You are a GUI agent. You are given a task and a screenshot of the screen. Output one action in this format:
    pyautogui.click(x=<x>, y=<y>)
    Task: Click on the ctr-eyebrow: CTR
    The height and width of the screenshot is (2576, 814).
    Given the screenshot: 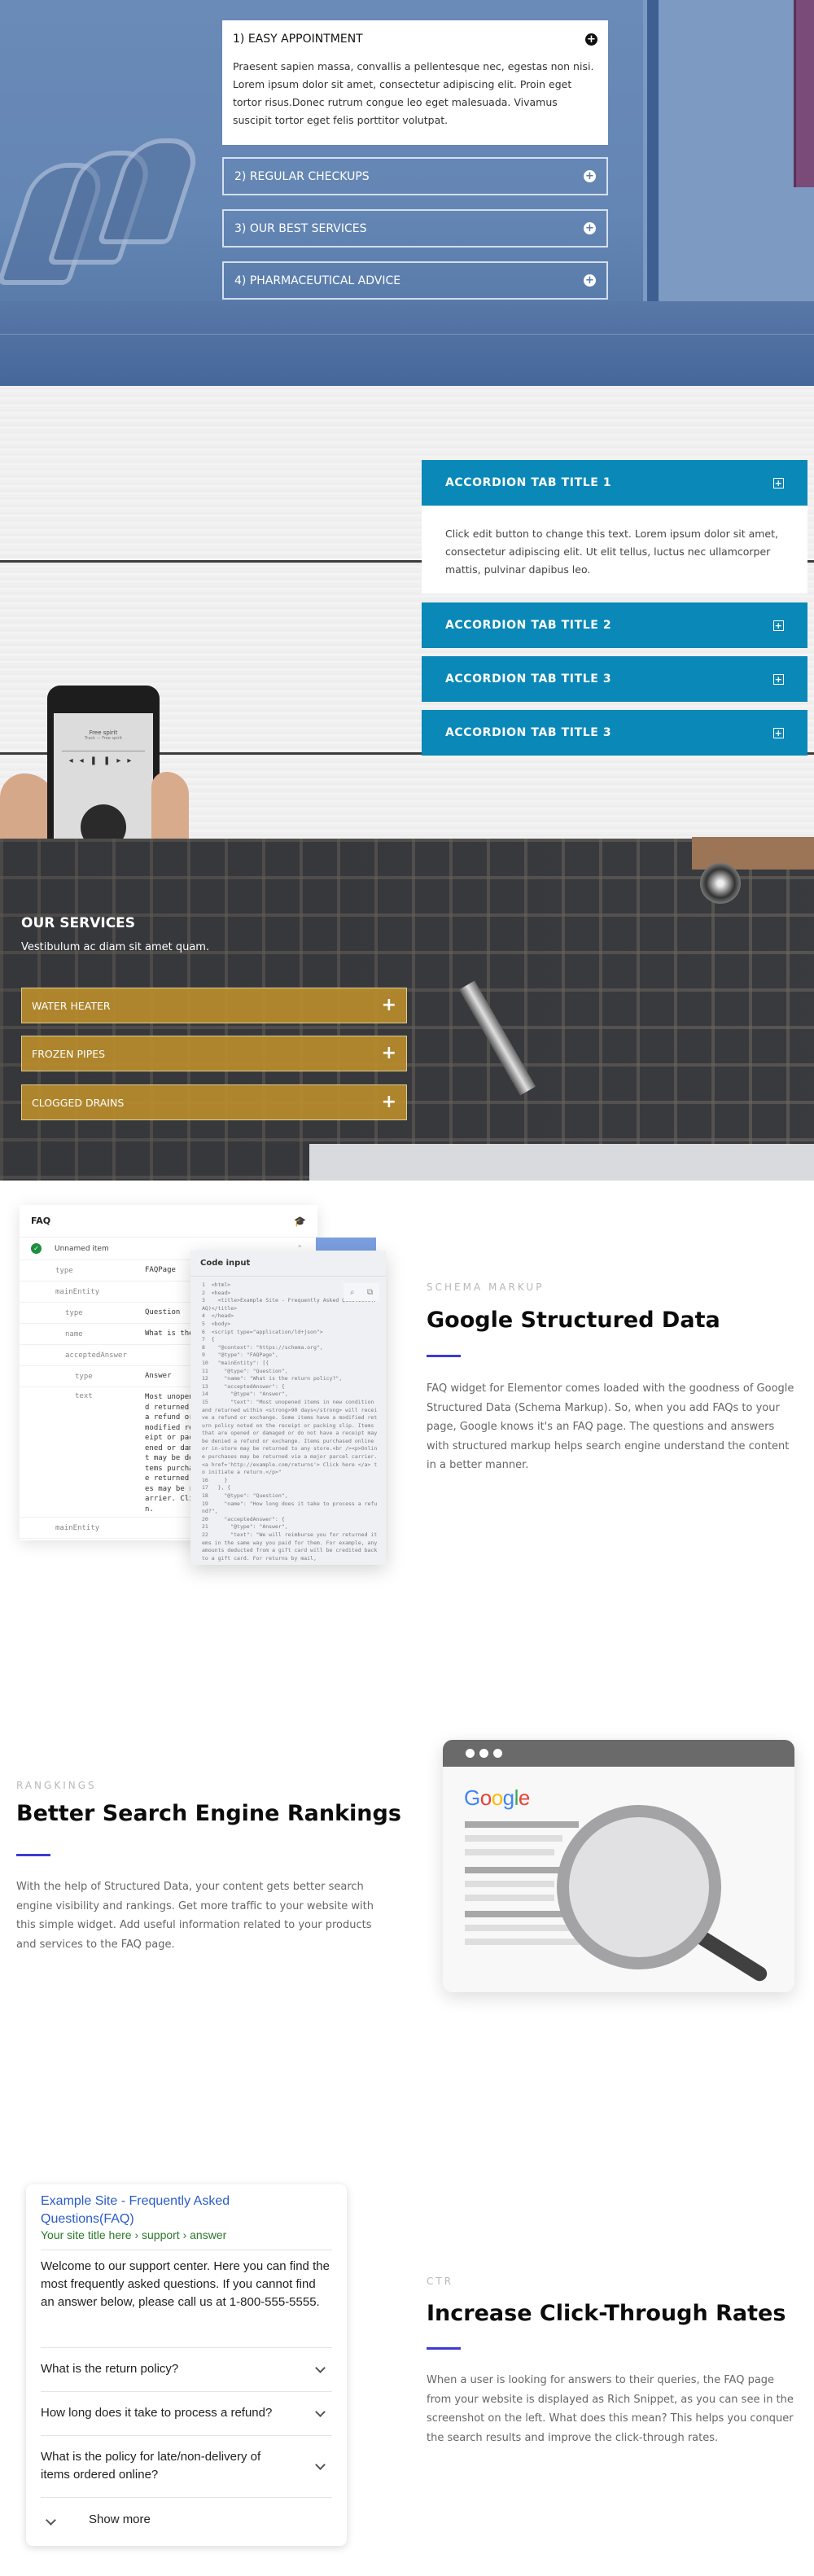 What is the action you would take?
    pyautogui.click(x=440, y=2281)
    